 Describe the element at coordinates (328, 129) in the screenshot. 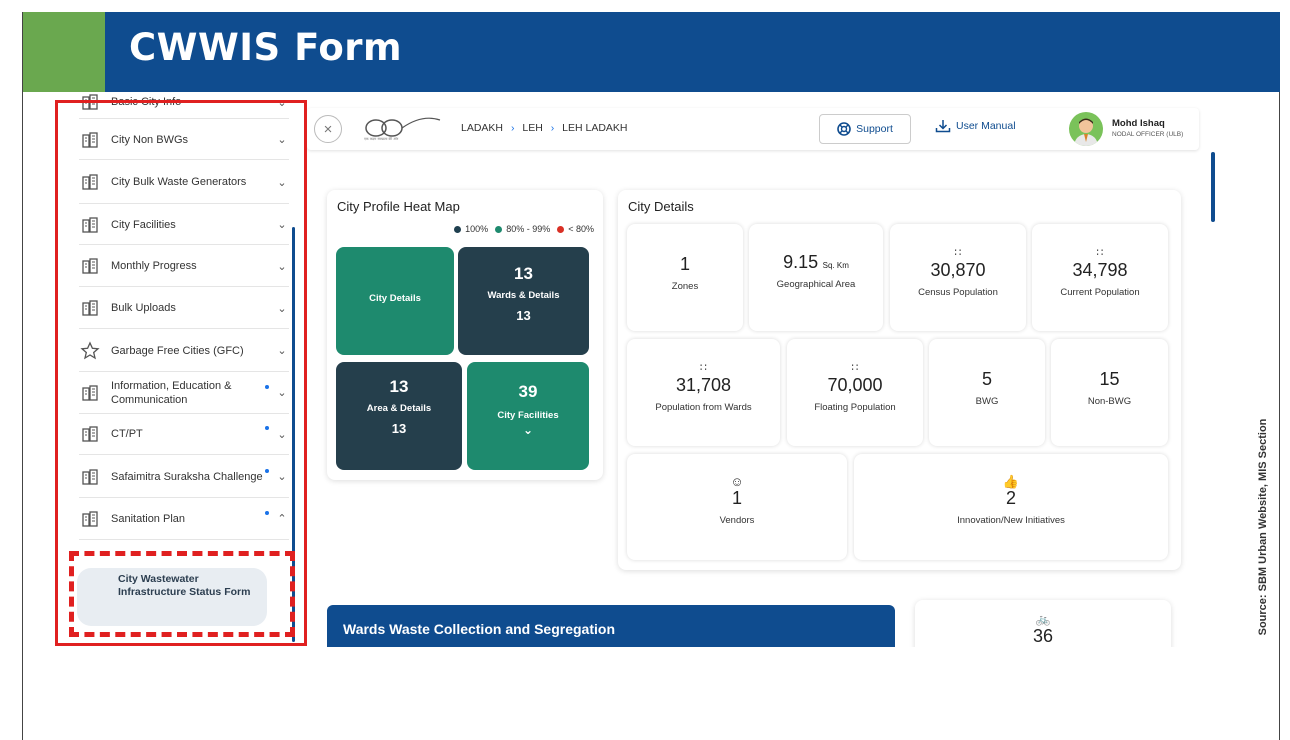

I see `close-button: ×` at that location.